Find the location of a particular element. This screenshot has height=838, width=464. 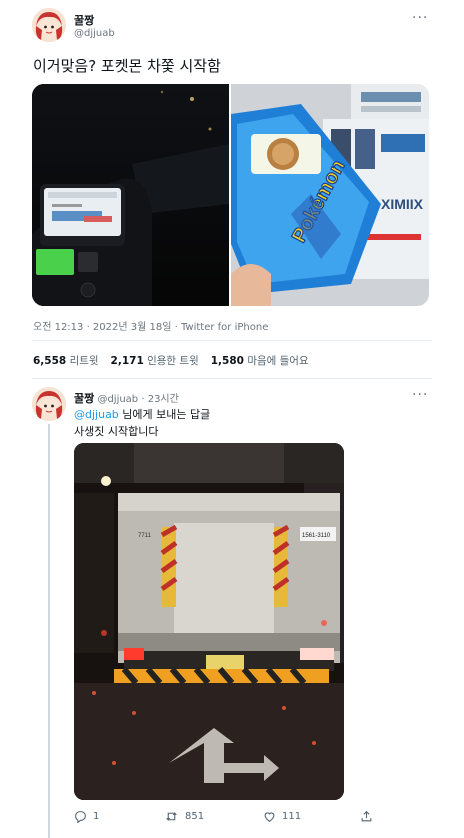

author-name: 꿀짱 is located at coordinates (84, 20).